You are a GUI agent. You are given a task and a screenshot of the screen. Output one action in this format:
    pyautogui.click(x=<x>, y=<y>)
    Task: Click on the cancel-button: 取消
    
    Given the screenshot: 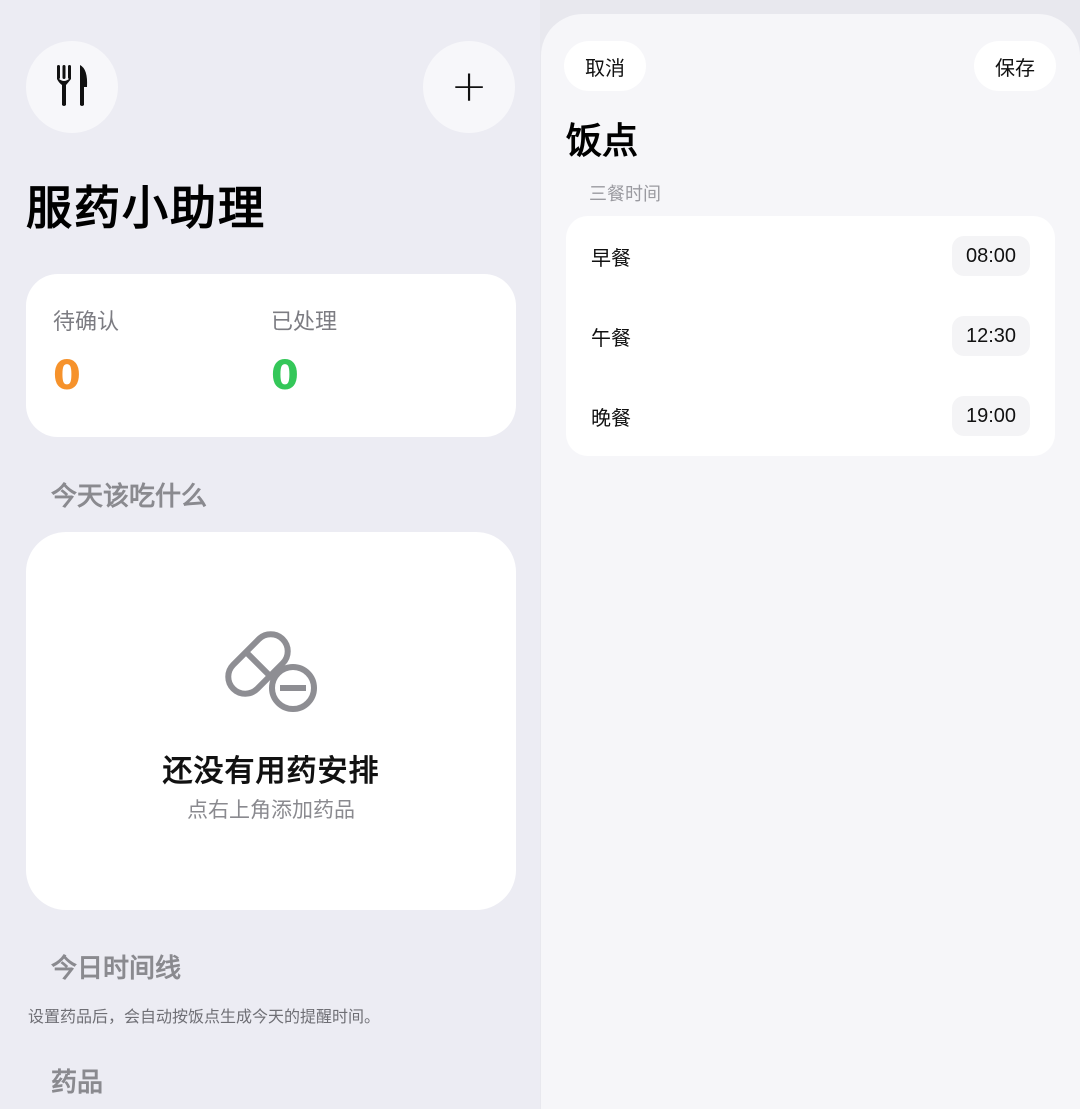 What is the action you would take?
    pyautogui.click(x=605, y=66)
    